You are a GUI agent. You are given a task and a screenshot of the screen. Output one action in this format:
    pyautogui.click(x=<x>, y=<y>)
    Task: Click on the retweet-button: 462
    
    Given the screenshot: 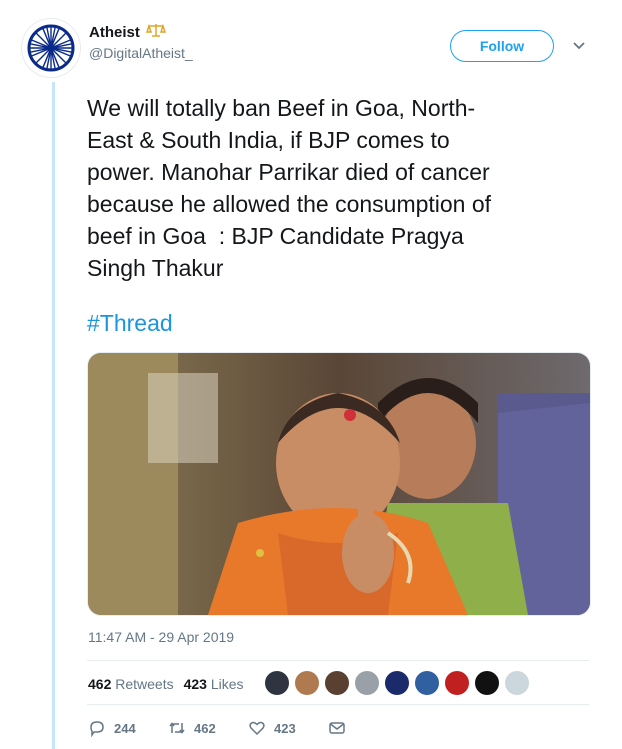 What is the action you would take?
    pyautogui.click(x=208, y=728)
    